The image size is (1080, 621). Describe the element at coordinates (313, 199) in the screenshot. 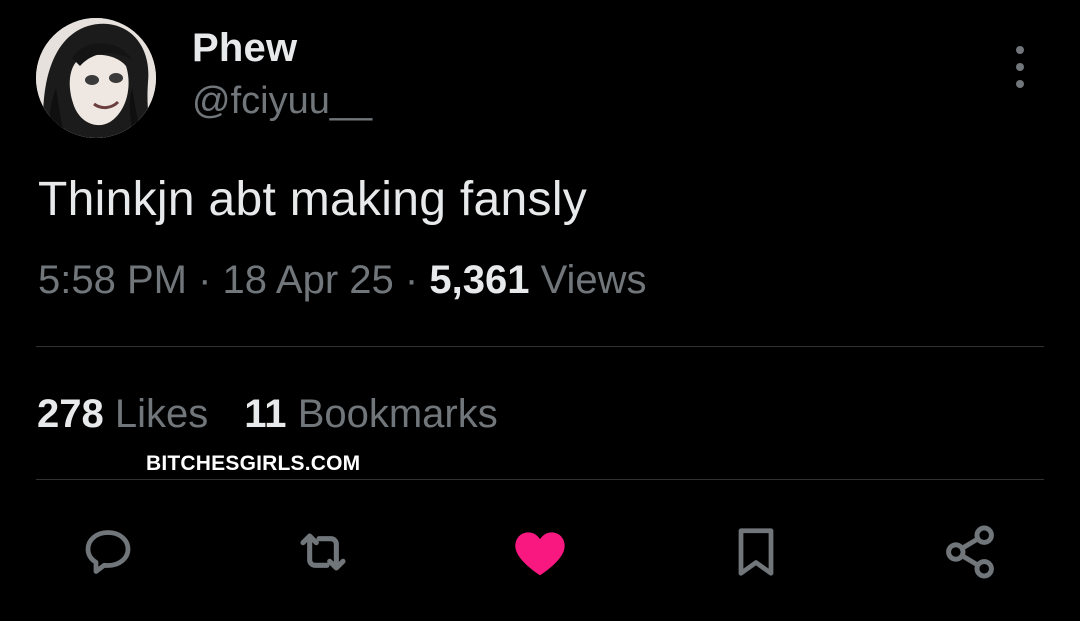

I see `tweet-text: Thinkjn abt making fansly` at that location.